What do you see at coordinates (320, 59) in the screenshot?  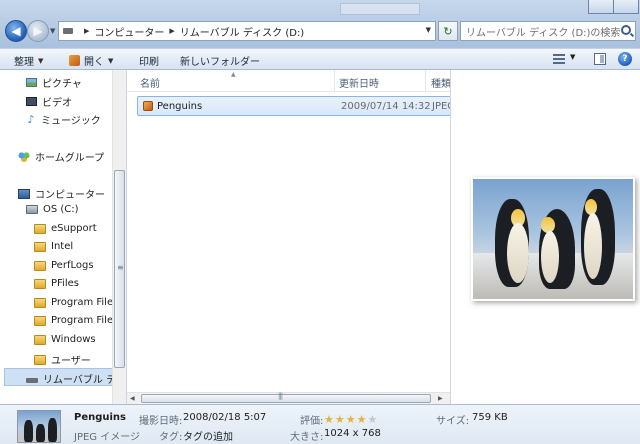 I see `command-bar: 整理 ▼ 開く ▼ 印刷 新しいフォルダー ▼ ?` at bounding box center [320, 59].